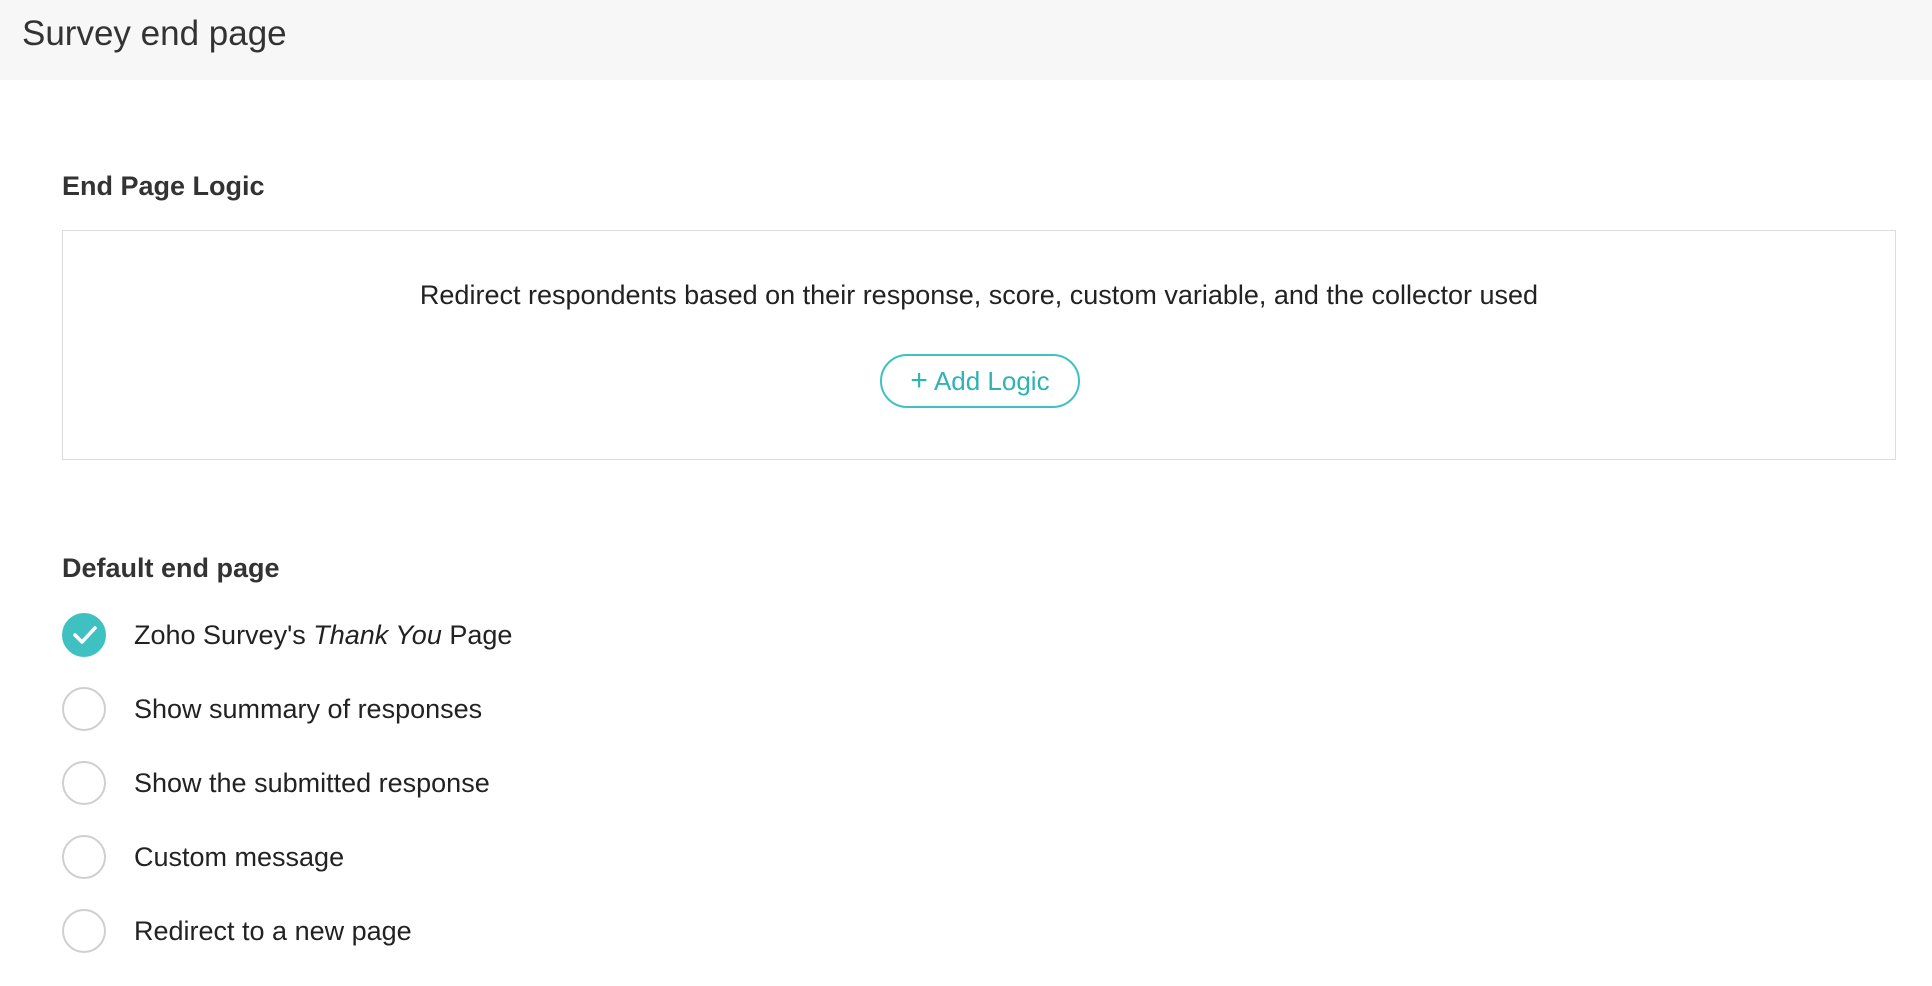 Image resolution: width=1932 pixels, height=986 pixels. I want to click on option-thank-you-page: Zoho Survey's Thank You Page, so click(287, 635).